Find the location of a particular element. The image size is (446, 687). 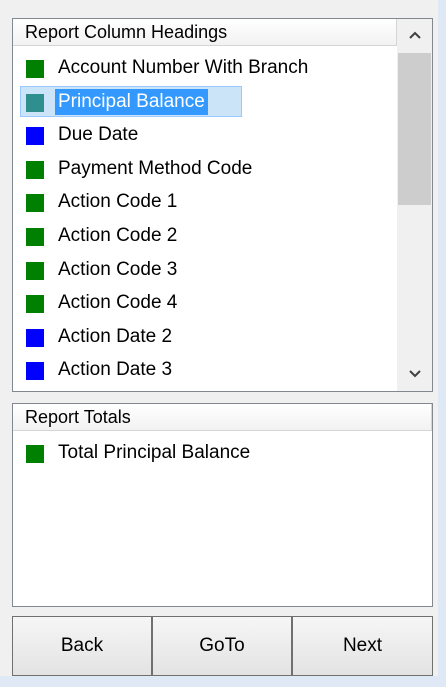

list-item: Total Principal Balance is located at coordinates (205, 453).